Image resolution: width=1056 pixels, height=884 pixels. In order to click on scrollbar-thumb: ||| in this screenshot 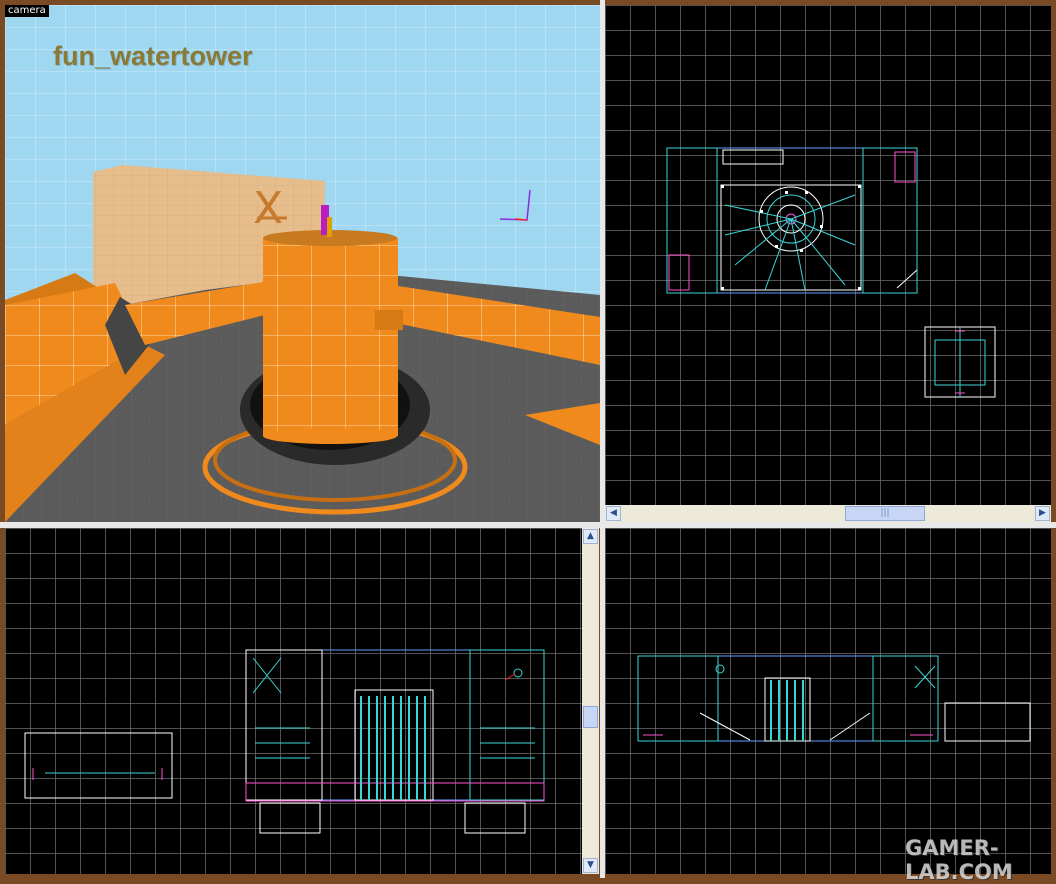, I will do `click(885, 513)`.